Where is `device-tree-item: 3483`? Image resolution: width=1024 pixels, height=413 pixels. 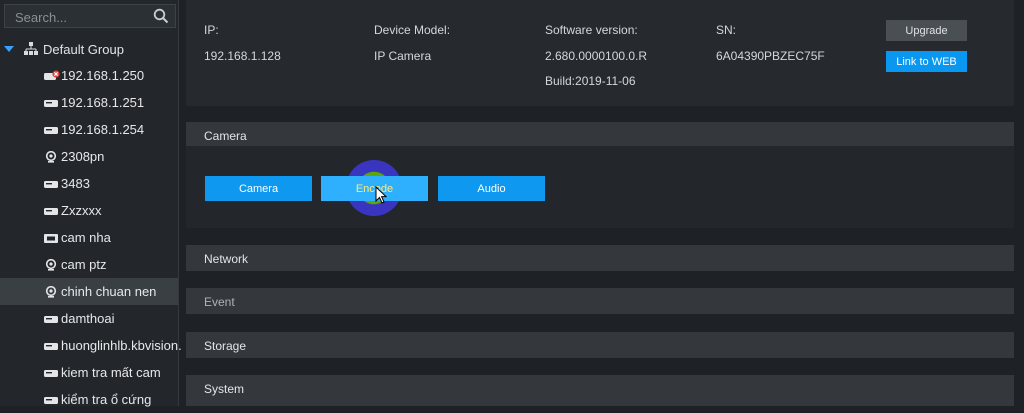
device-tree-item: 3483 is located at coordinates (89, 183).